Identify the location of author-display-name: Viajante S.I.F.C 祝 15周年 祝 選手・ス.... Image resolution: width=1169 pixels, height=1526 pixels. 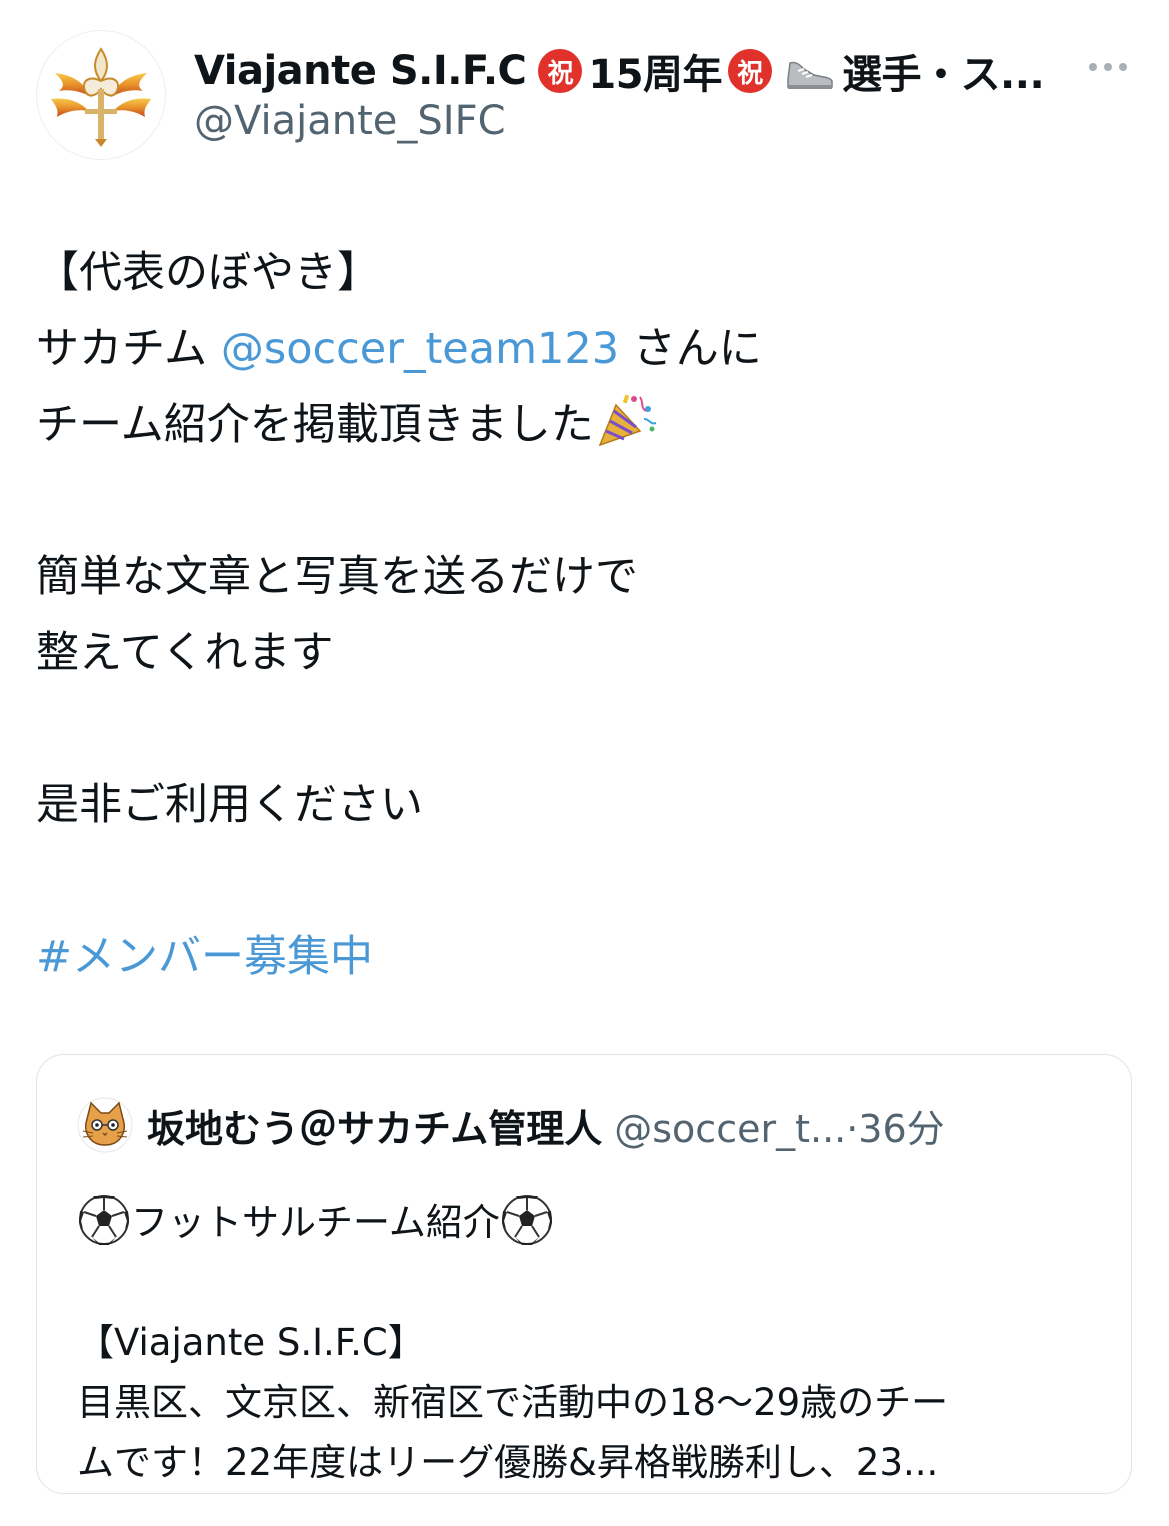
(619, 71).